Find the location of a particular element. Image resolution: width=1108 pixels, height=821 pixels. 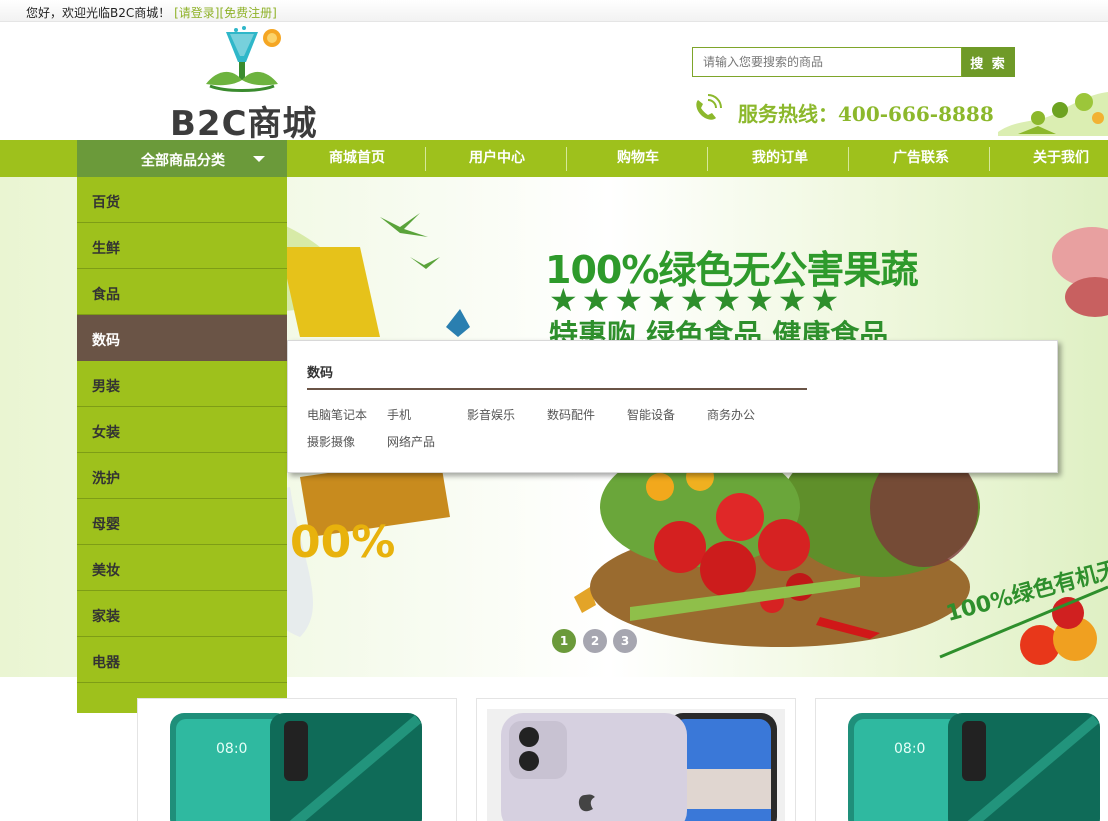

subcategory-link: 智能设备 is located at coordinates (651, 414).